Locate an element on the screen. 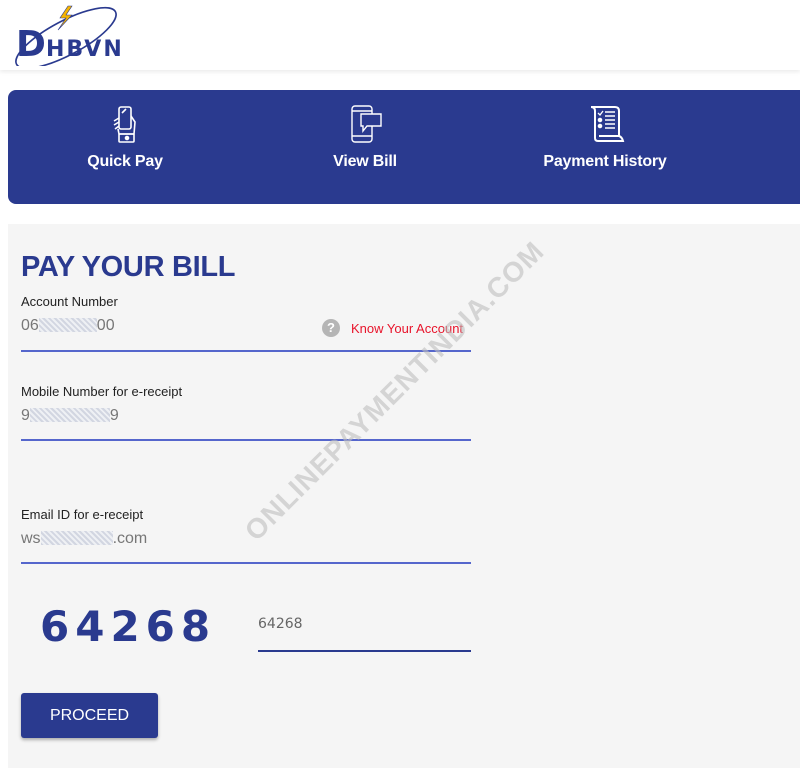 The height and width of the screenshot is (768, 800). nav-label: View Bill is located at coordinates (365, 161).